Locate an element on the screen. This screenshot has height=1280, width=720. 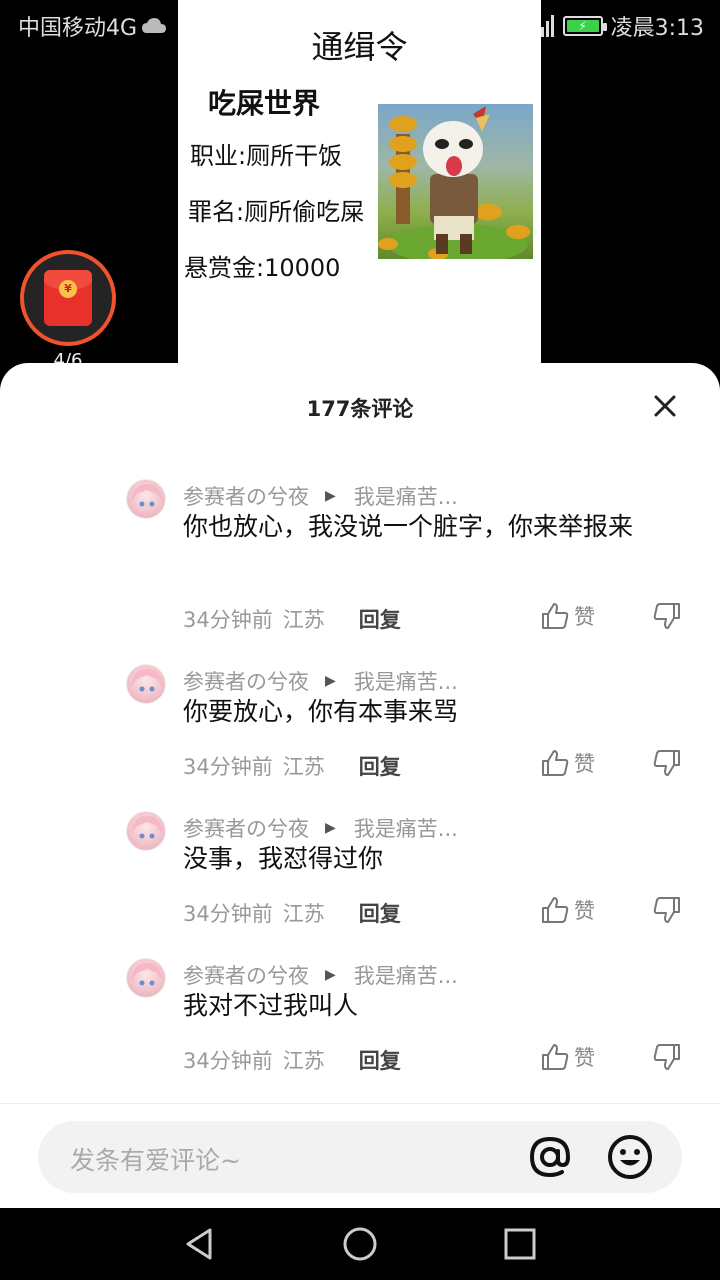
poster-crime: 罪名:厕所偷吃屎 is located at coordinates (276, 212).